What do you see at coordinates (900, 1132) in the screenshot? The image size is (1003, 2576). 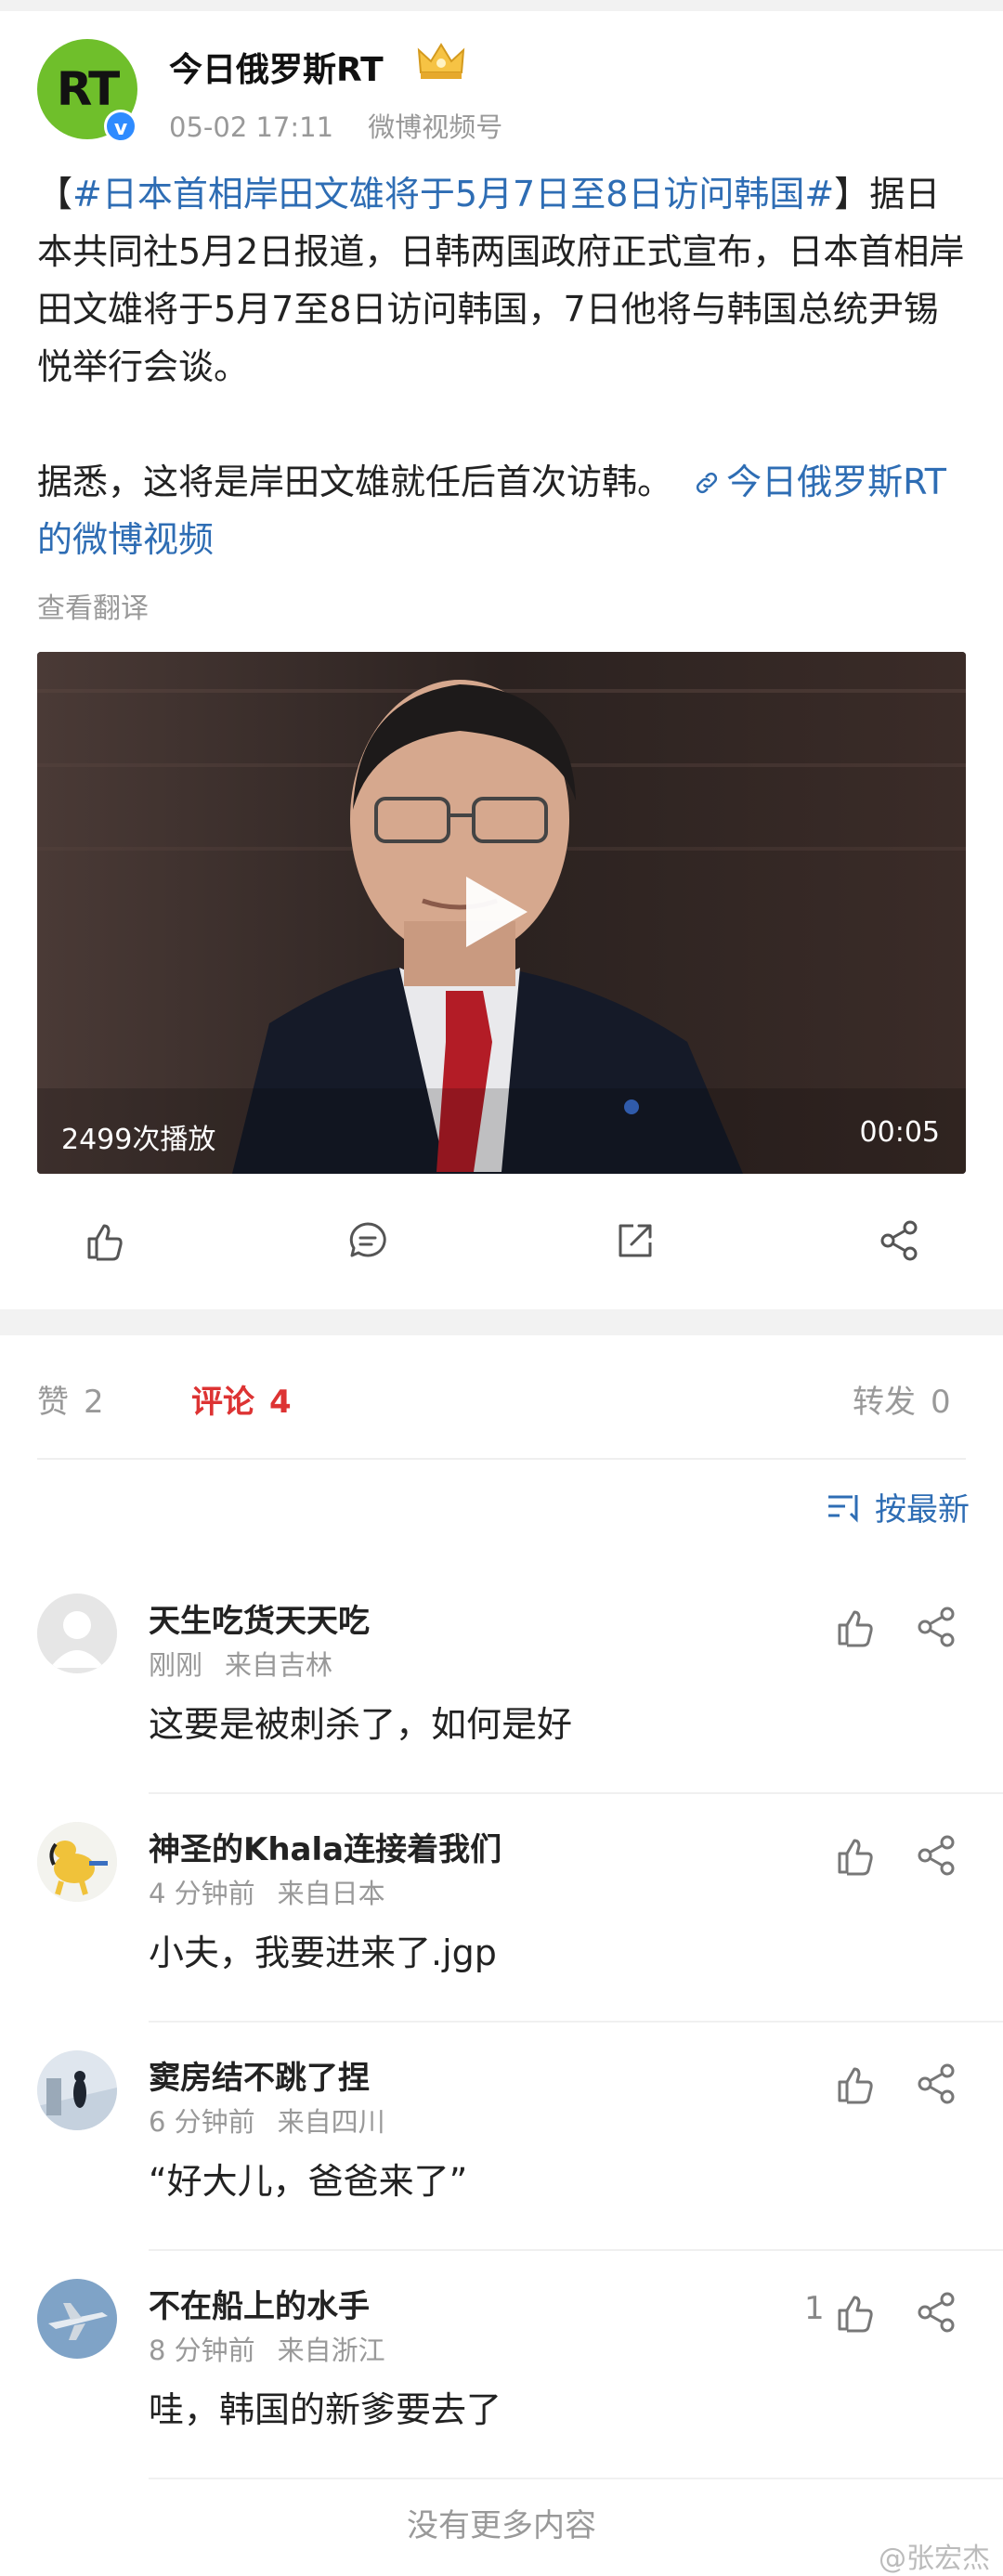 I see `video-duration: 00:05` at bounding box center [900, 1132].